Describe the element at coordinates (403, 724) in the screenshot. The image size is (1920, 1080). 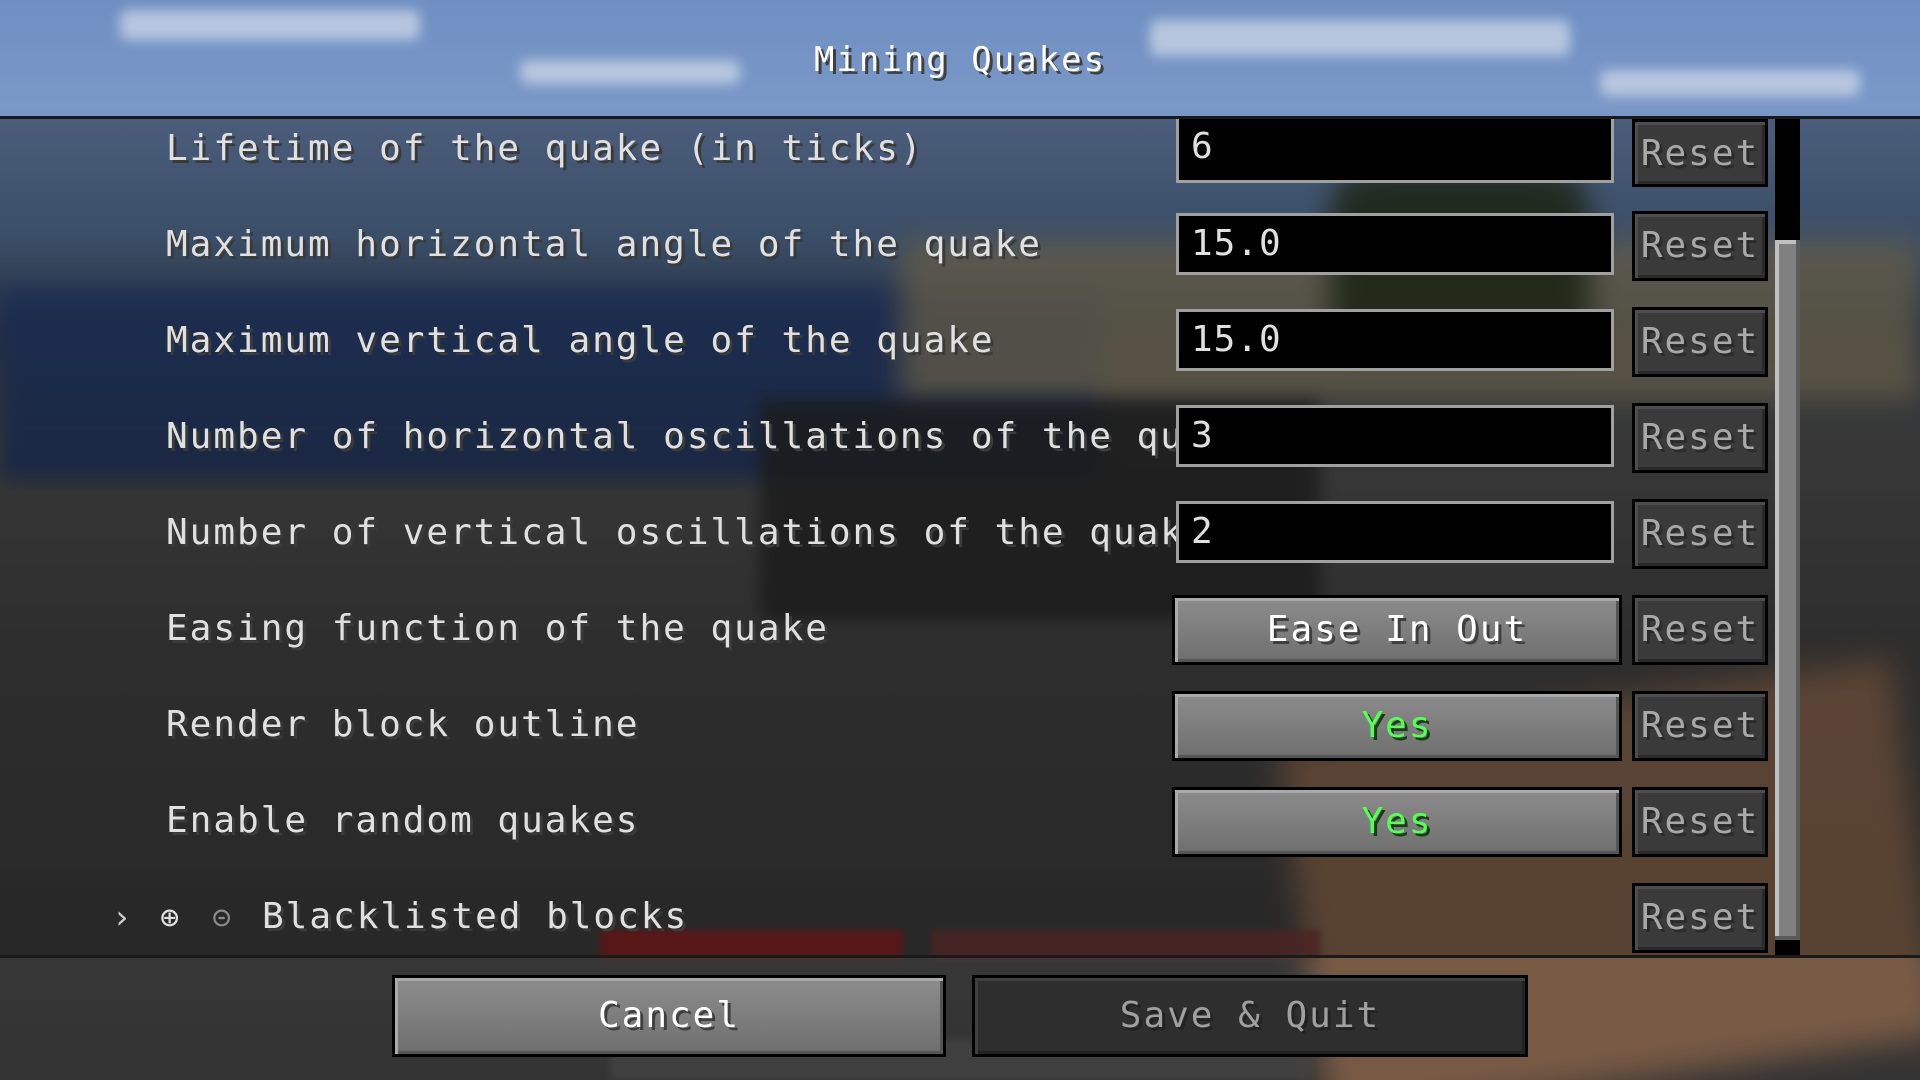
I see `option-label: Render block outline` at that location.